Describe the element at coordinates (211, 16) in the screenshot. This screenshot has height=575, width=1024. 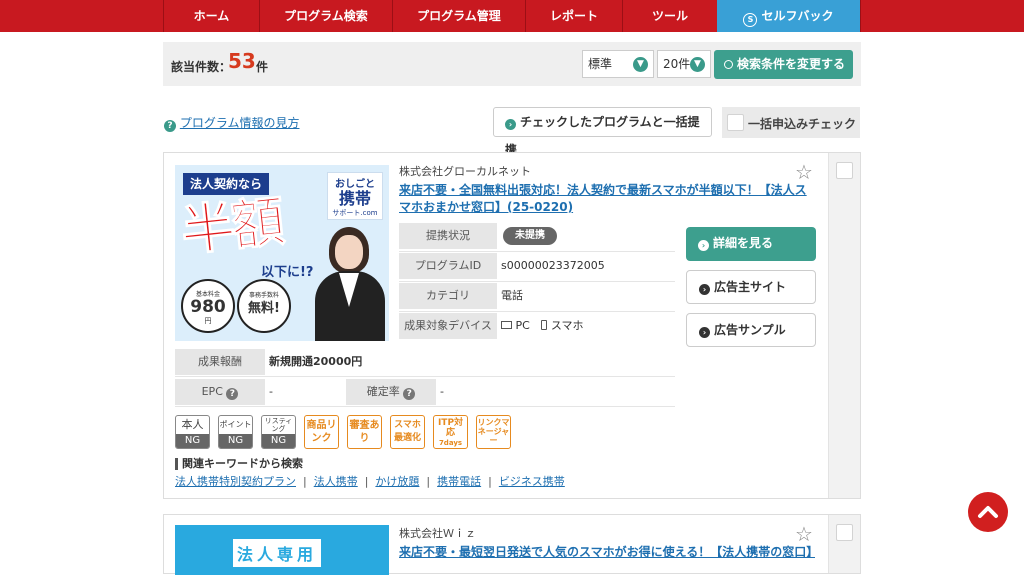
I see `nav-home: ホーム` at that location.